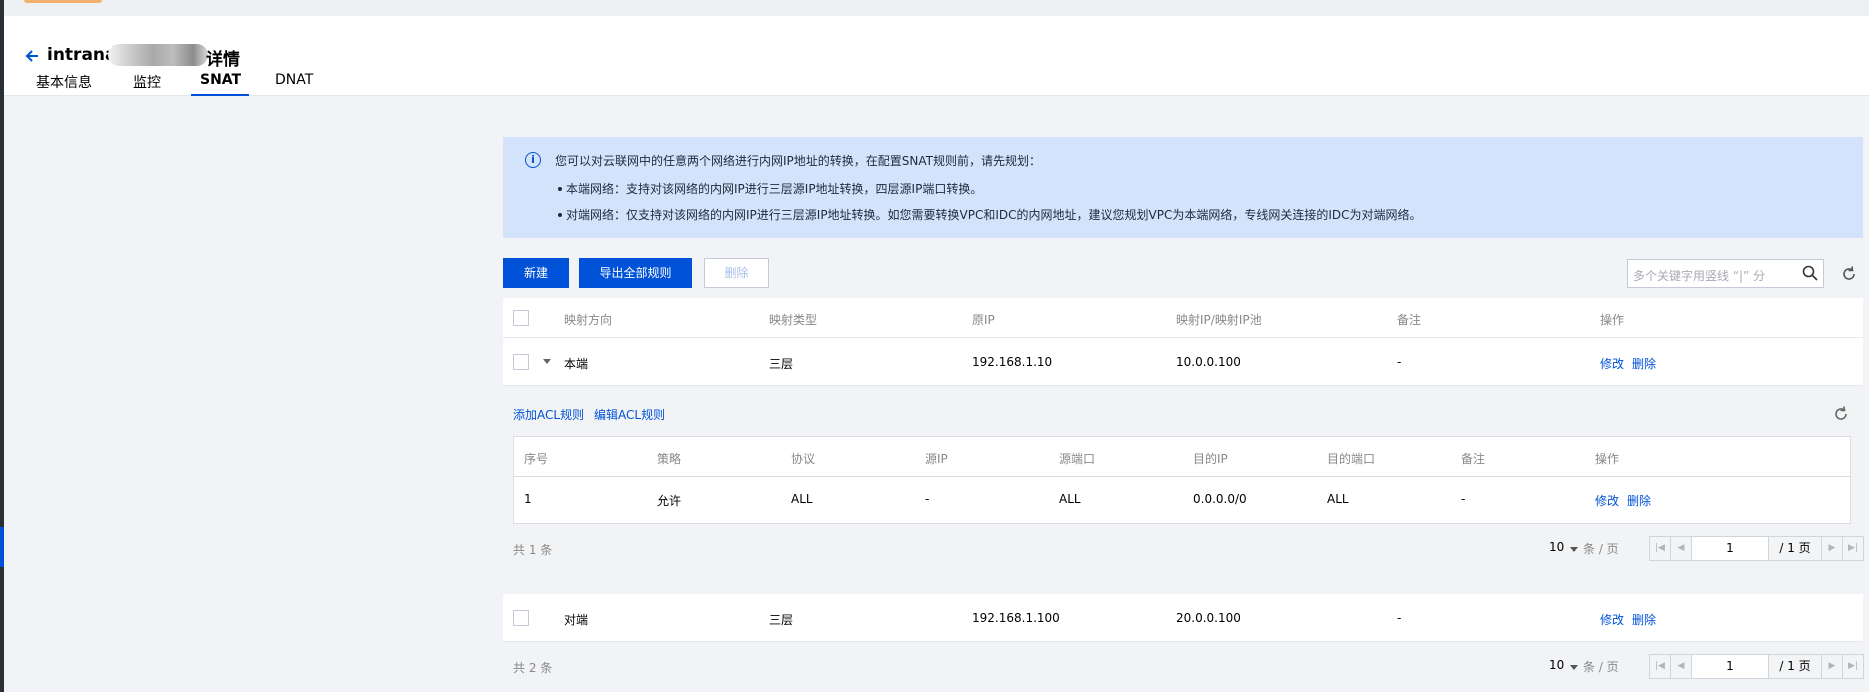  What do you see at coordinates (220, 84) in the screenshot?
I see `tab-snat: SNAT` at bounding box center [220, 84].